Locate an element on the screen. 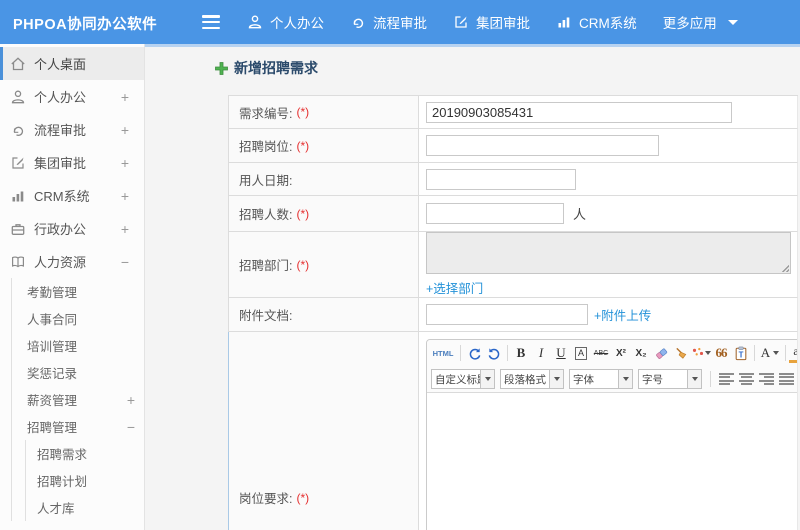  sidebar-item-crm: CRM系统 + is located at coordinates (72, 195).